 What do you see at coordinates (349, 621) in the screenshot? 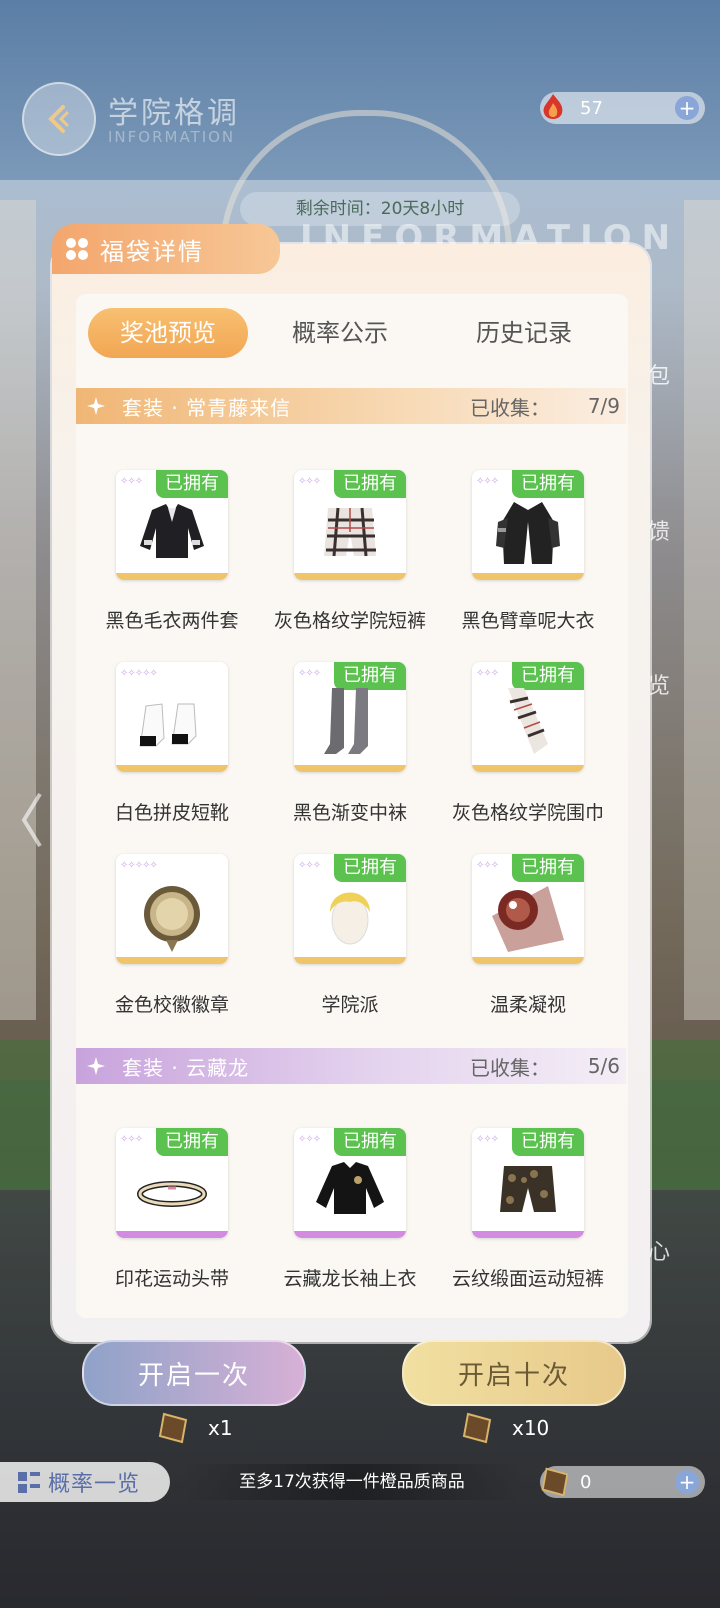
I see `item-name: 灰色格纹学院短裤` at bounding box center [349, 621].